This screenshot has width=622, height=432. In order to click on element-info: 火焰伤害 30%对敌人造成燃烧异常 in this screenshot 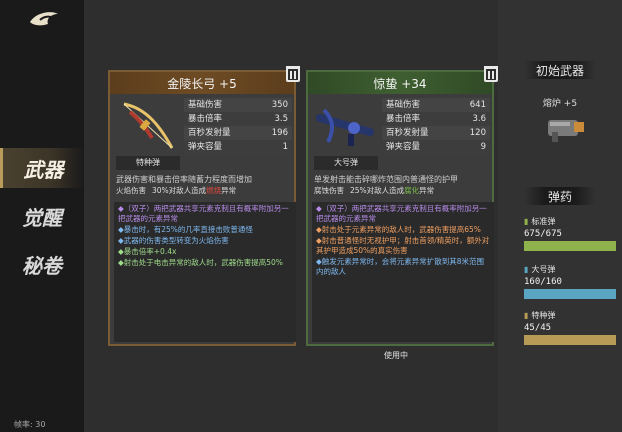, I will do `click(205, 190)`.